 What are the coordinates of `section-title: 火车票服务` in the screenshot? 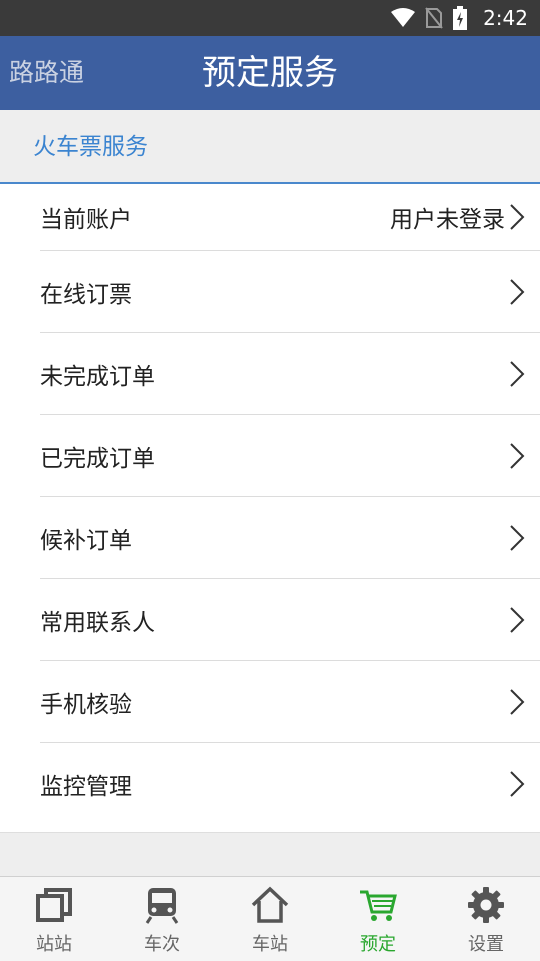 It's located at (90, 147).